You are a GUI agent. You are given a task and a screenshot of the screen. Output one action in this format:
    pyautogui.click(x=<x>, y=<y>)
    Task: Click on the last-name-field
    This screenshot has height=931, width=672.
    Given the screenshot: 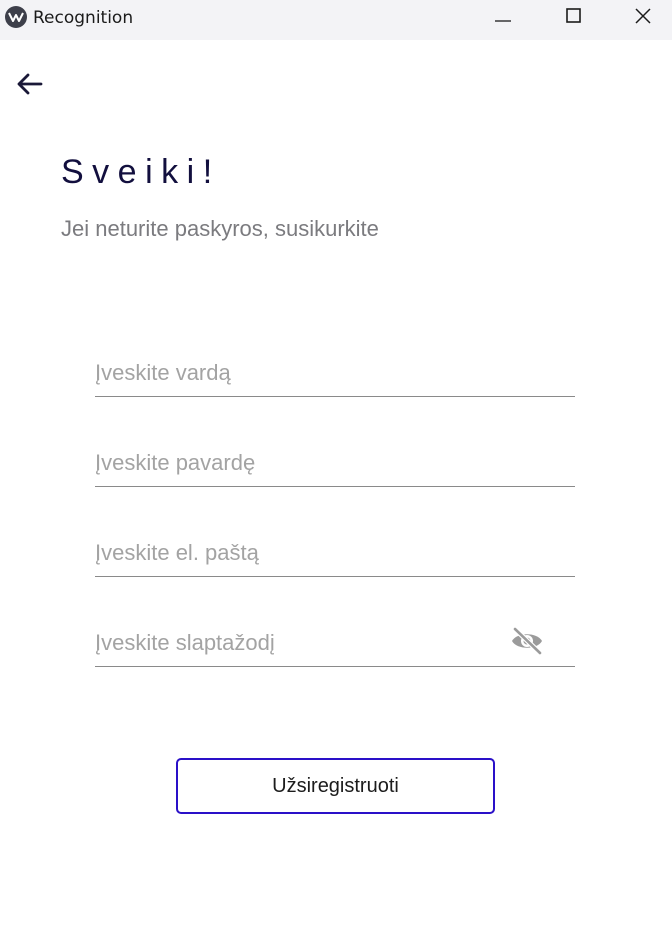 What is the action you would take?
    pyautogui.click(x=335, y=463)
    